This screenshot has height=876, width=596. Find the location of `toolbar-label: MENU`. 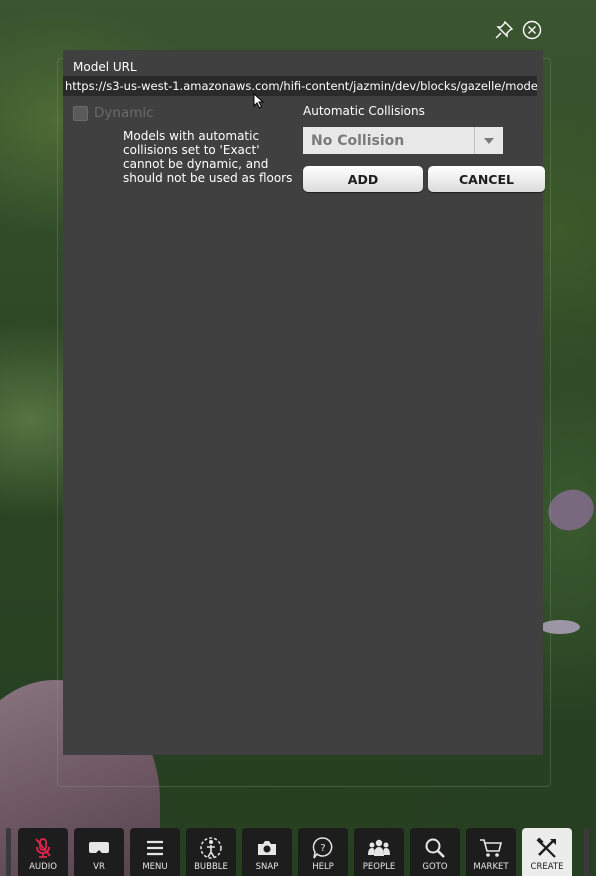

toolbar-label: MENU is located at coordinates (155, 867).